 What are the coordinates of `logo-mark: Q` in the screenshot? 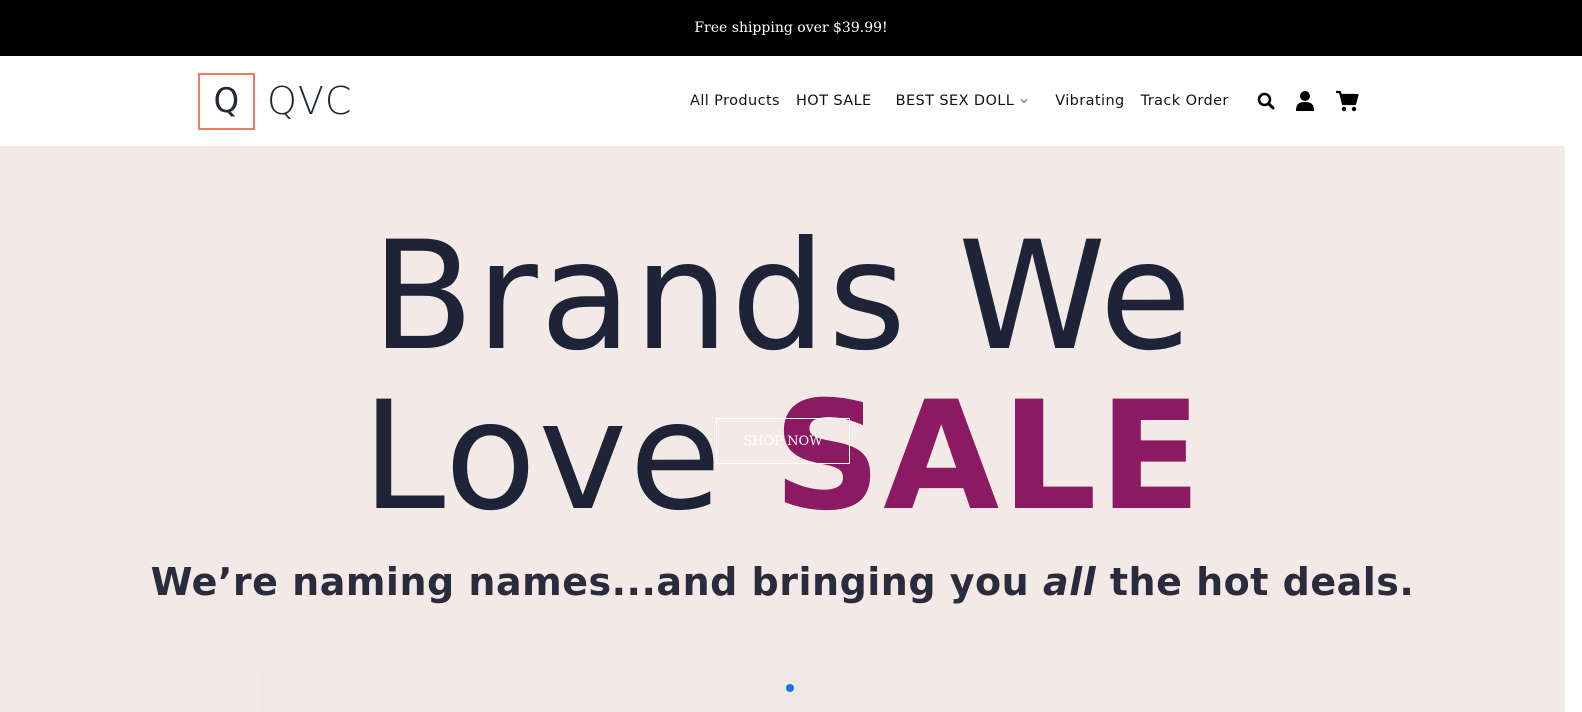 It's located at (226, 101).